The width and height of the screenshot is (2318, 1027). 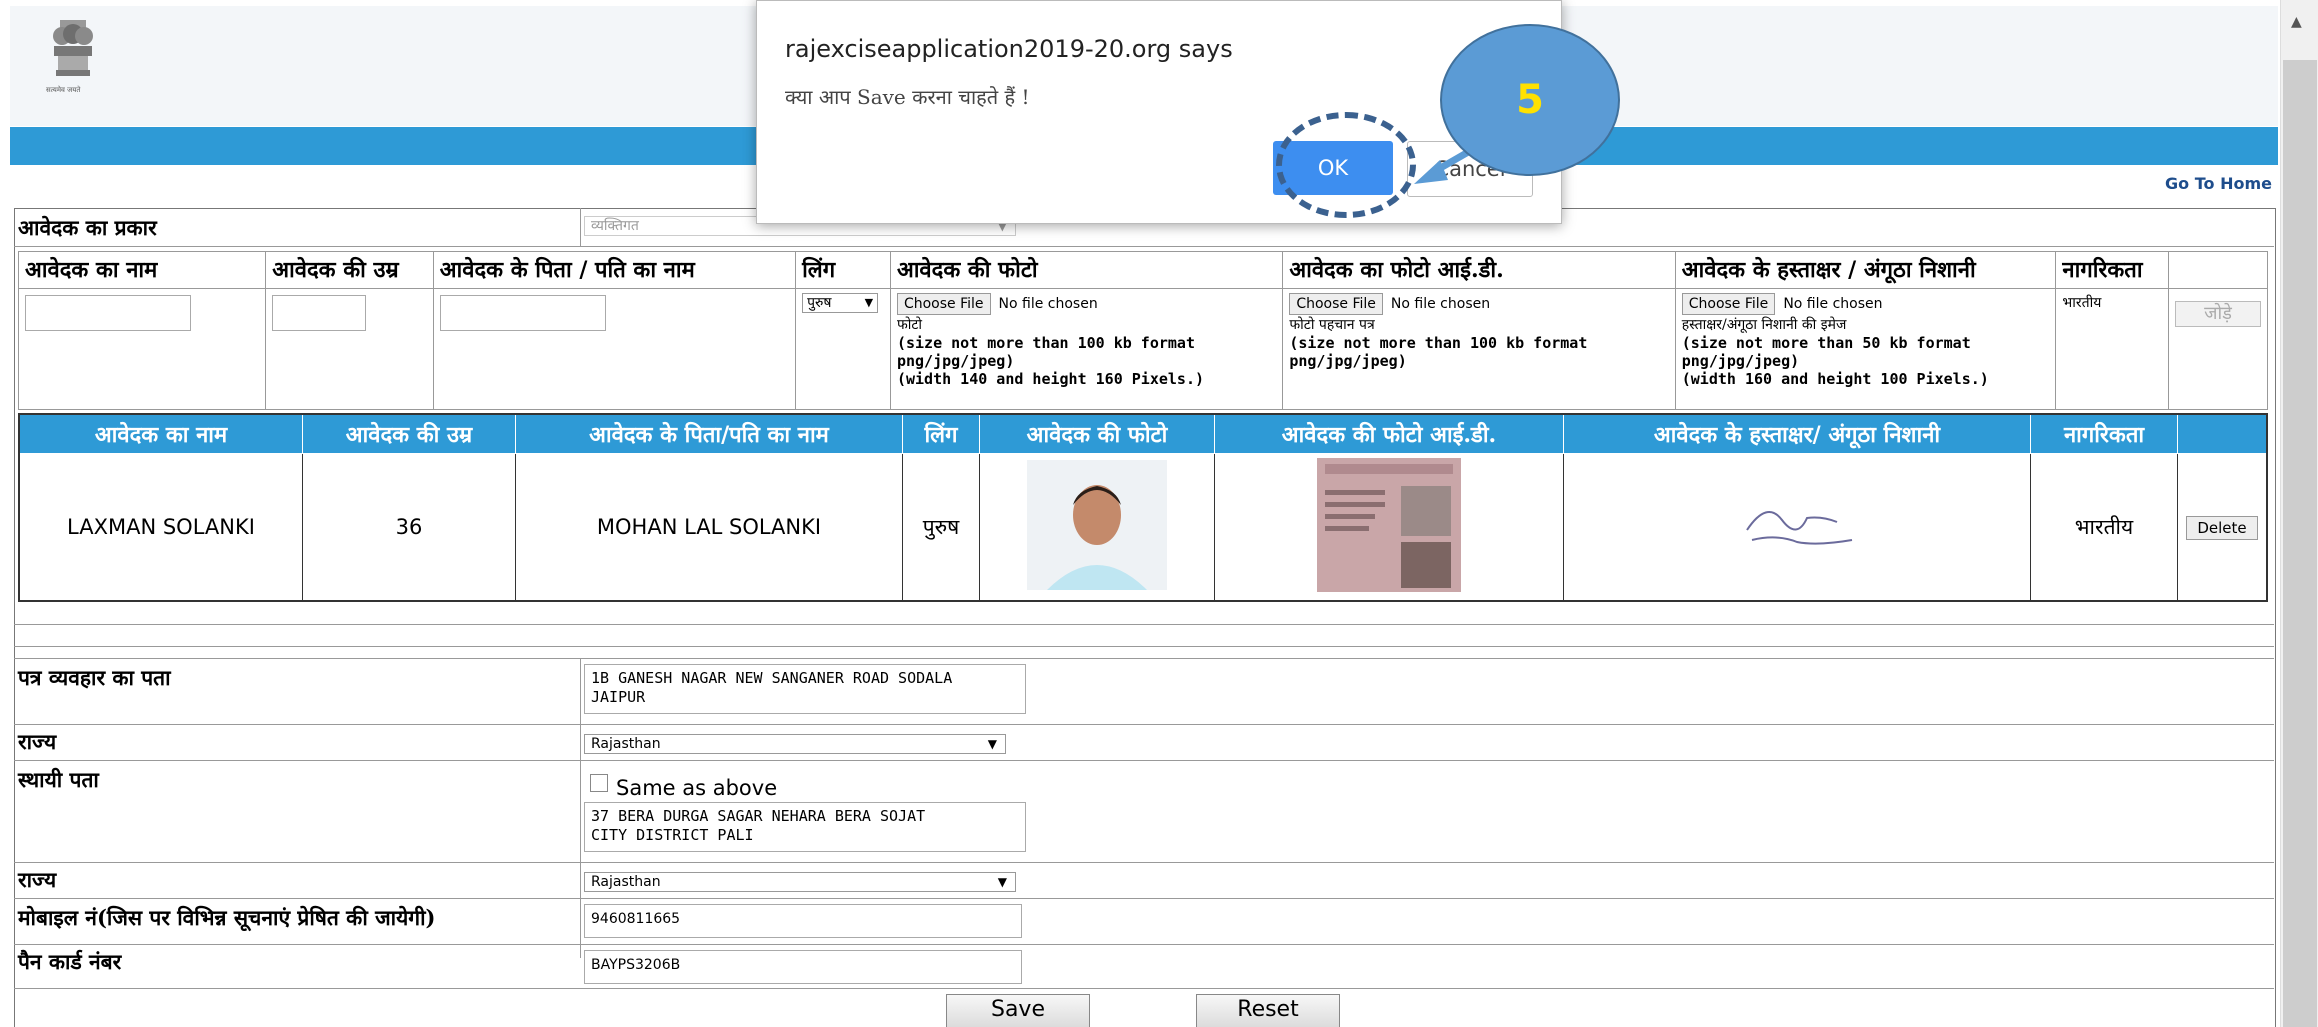 What do you see at coordinates (697, 788) in the screenshot?
I see `same-as-above-label: Same as above` at bounding box center [697, 788].